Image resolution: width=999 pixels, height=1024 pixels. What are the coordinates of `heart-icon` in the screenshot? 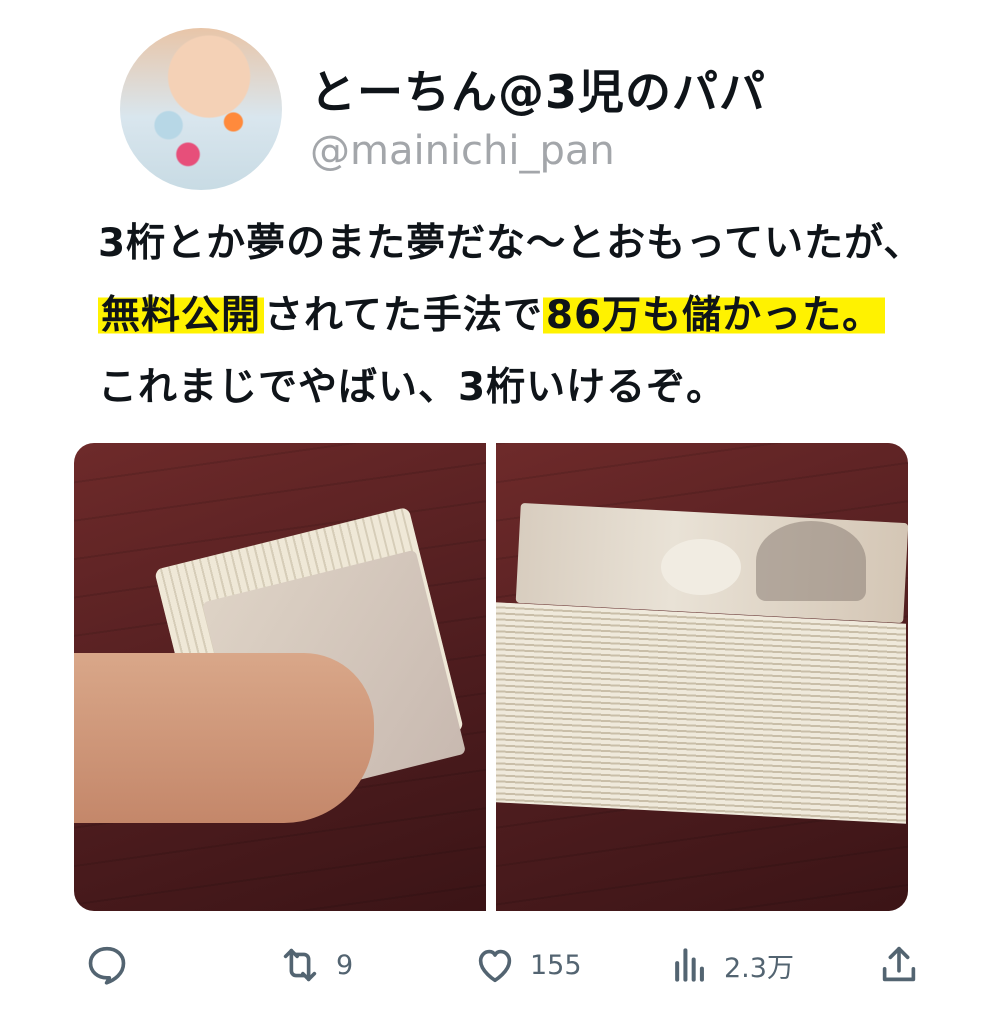 It's located at (495, 965).